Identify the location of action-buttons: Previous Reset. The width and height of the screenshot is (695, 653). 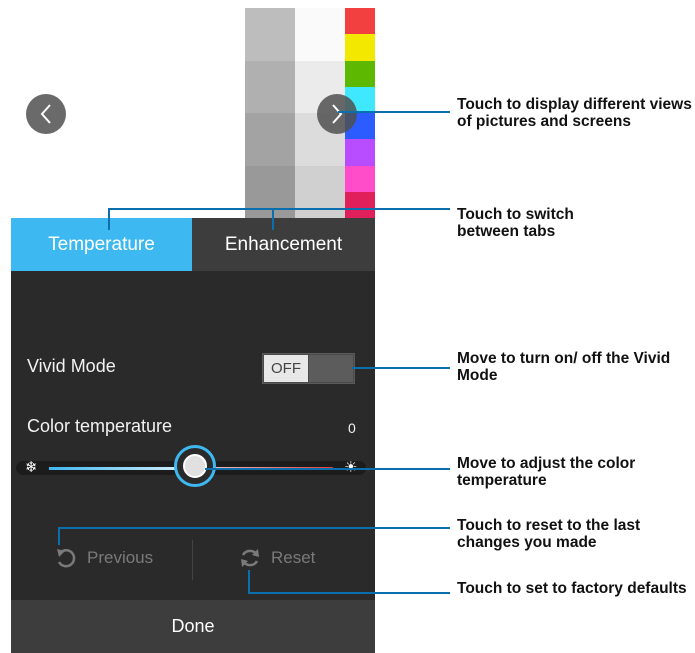
(193, 558).